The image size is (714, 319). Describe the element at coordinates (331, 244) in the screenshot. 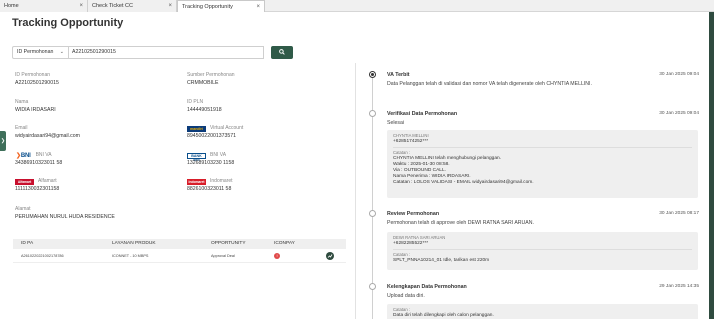

I see `column-header` at that location.